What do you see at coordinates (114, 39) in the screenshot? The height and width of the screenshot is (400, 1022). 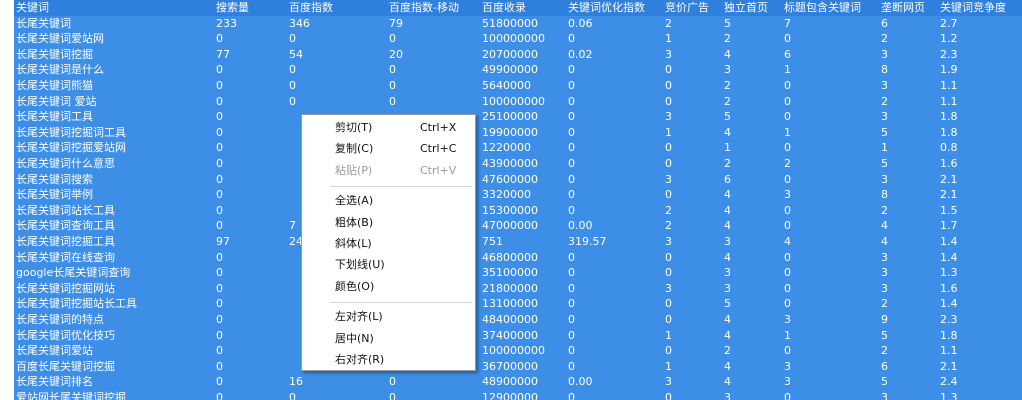 I see `table-cell: 长尾关键词爱站网` at bounding box center [114, 39].